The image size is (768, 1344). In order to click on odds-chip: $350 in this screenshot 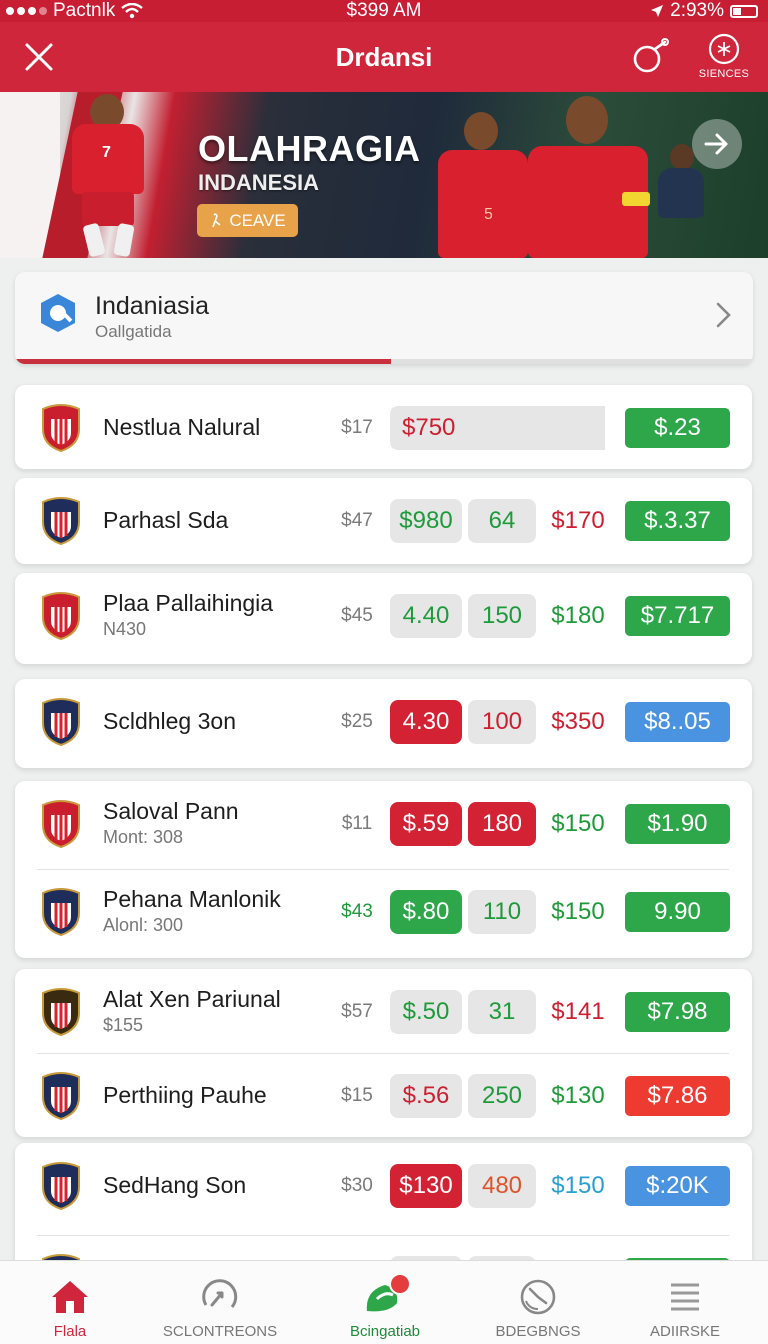, I will do `click(578, 722)`.